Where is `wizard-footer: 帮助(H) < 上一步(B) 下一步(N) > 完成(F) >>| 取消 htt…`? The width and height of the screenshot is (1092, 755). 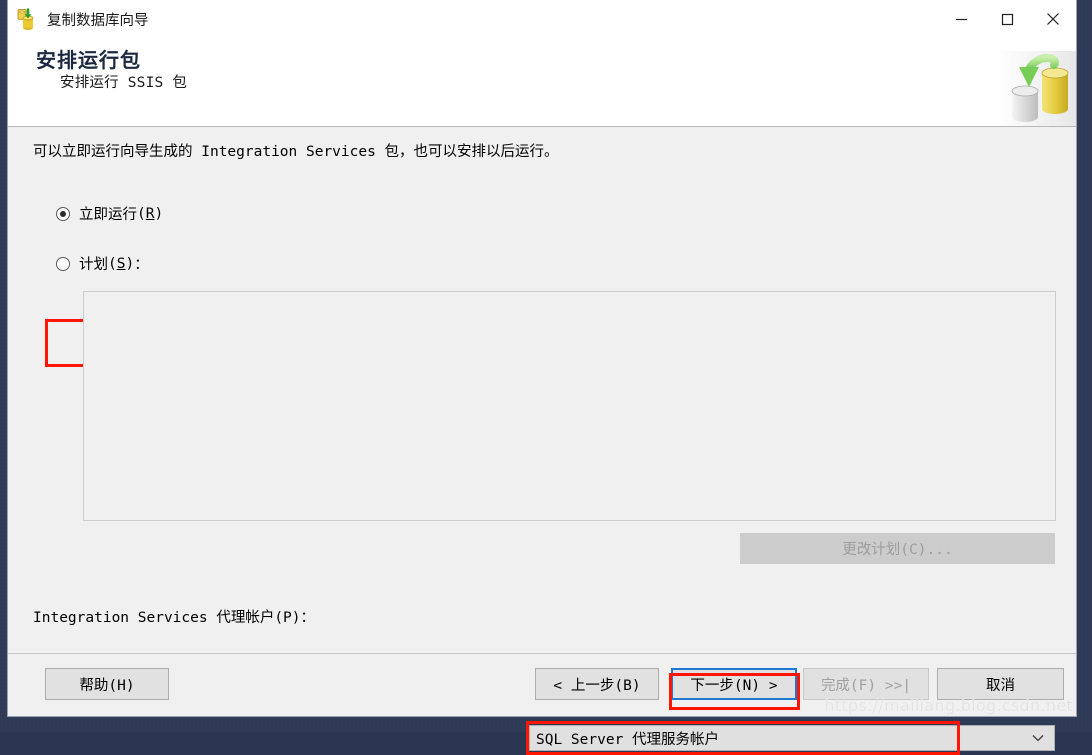
wizard-footer: 帮助(H) < 上一步(B) 下一步(N) > 完成(F) >>| 取消 htt… is located at coordinates (542, 684).